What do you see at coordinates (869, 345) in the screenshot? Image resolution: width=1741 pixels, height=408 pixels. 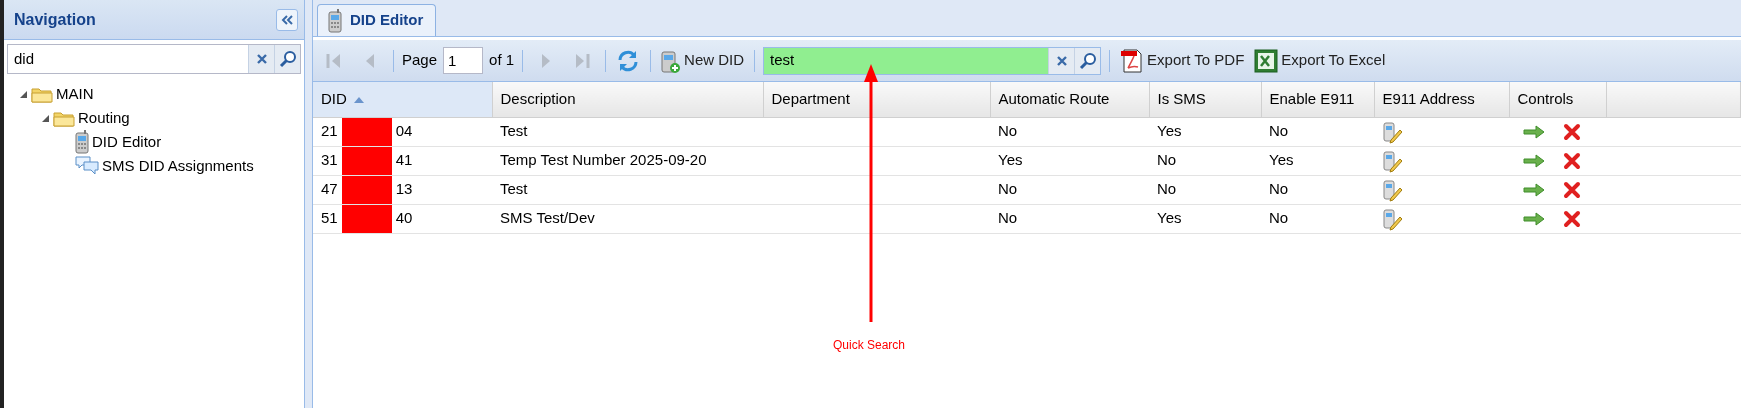 I see `annotation-label: Quick Search` at bounding box center [869, 345].